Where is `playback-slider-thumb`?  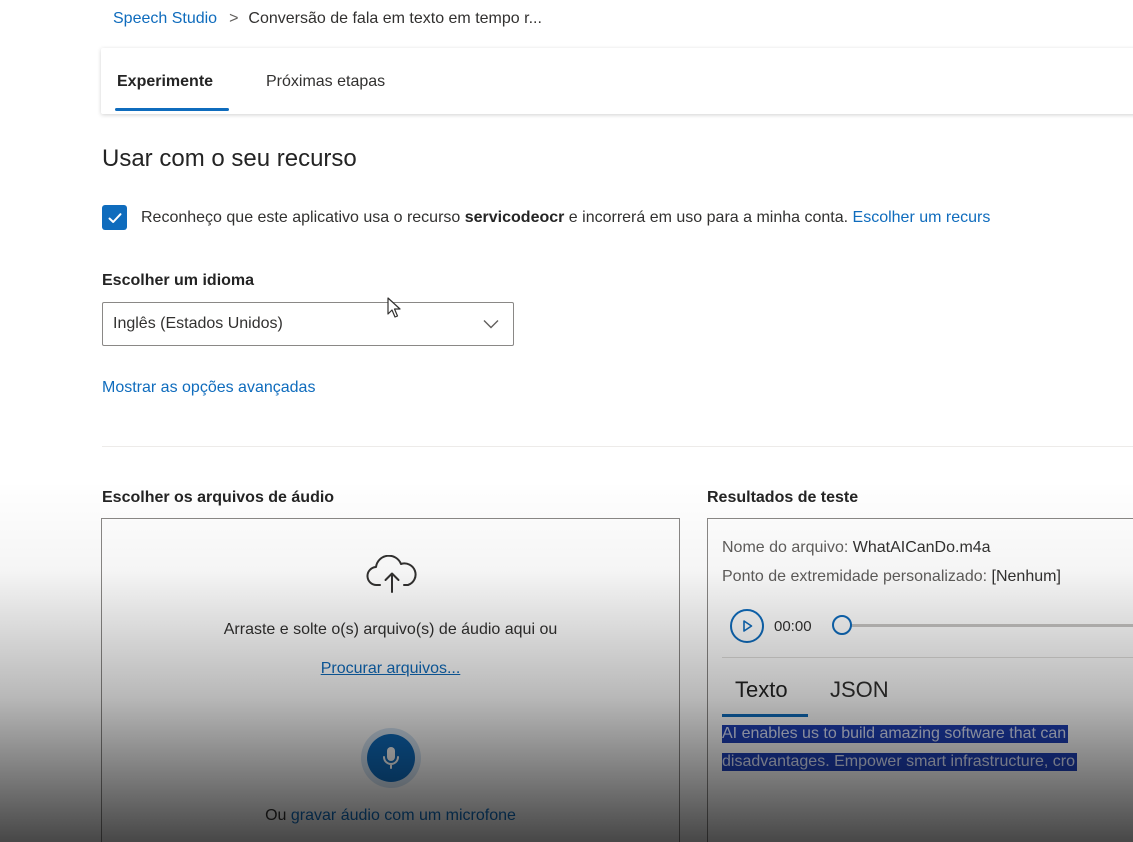
playback-slider-thumb is located at coordinates (842, 625).